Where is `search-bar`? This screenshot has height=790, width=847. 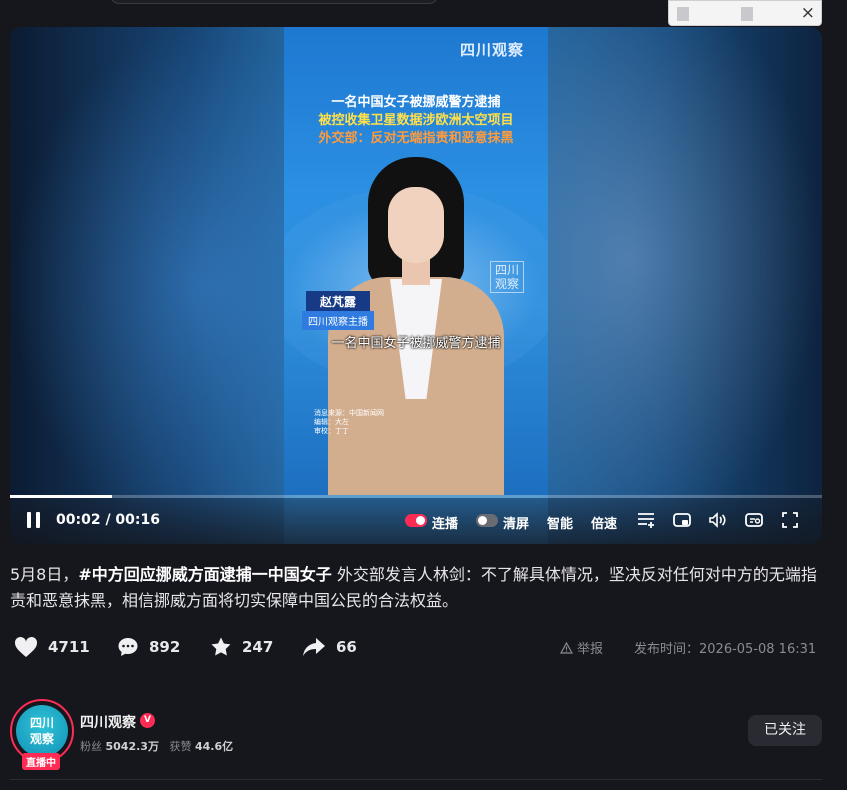 search-bar is located at coordinates (274, 2).